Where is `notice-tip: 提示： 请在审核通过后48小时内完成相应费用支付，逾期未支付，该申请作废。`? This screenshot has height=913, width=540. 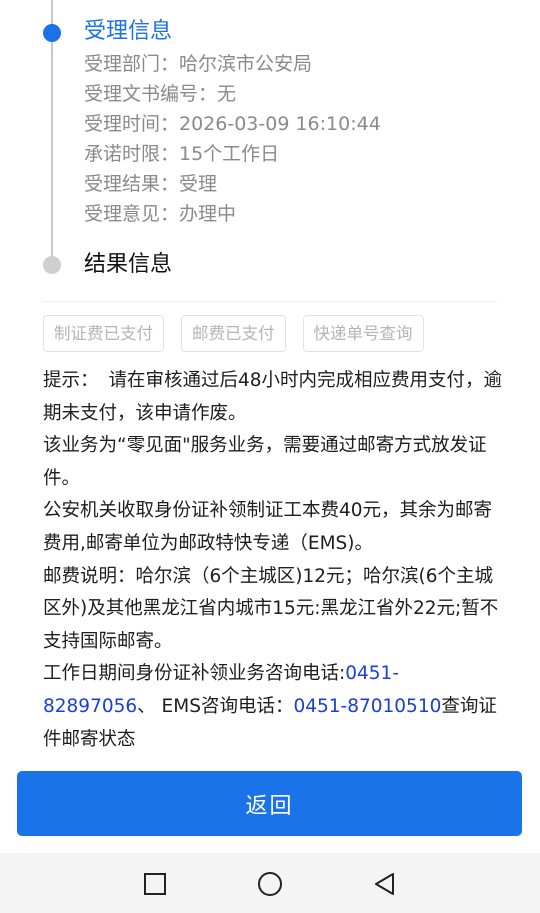 notice-tip: 提示： 请在审核通过后48小时内完成相应费用支付，逾期未支付，该申请作废。 is located at coordinates (273, 397).